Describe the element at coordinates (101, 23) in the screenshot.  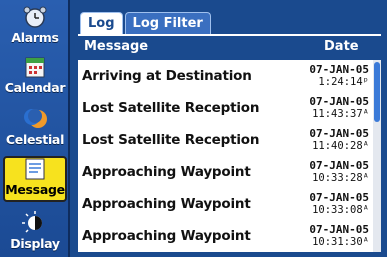
I see `tab-log: Log` at that location.